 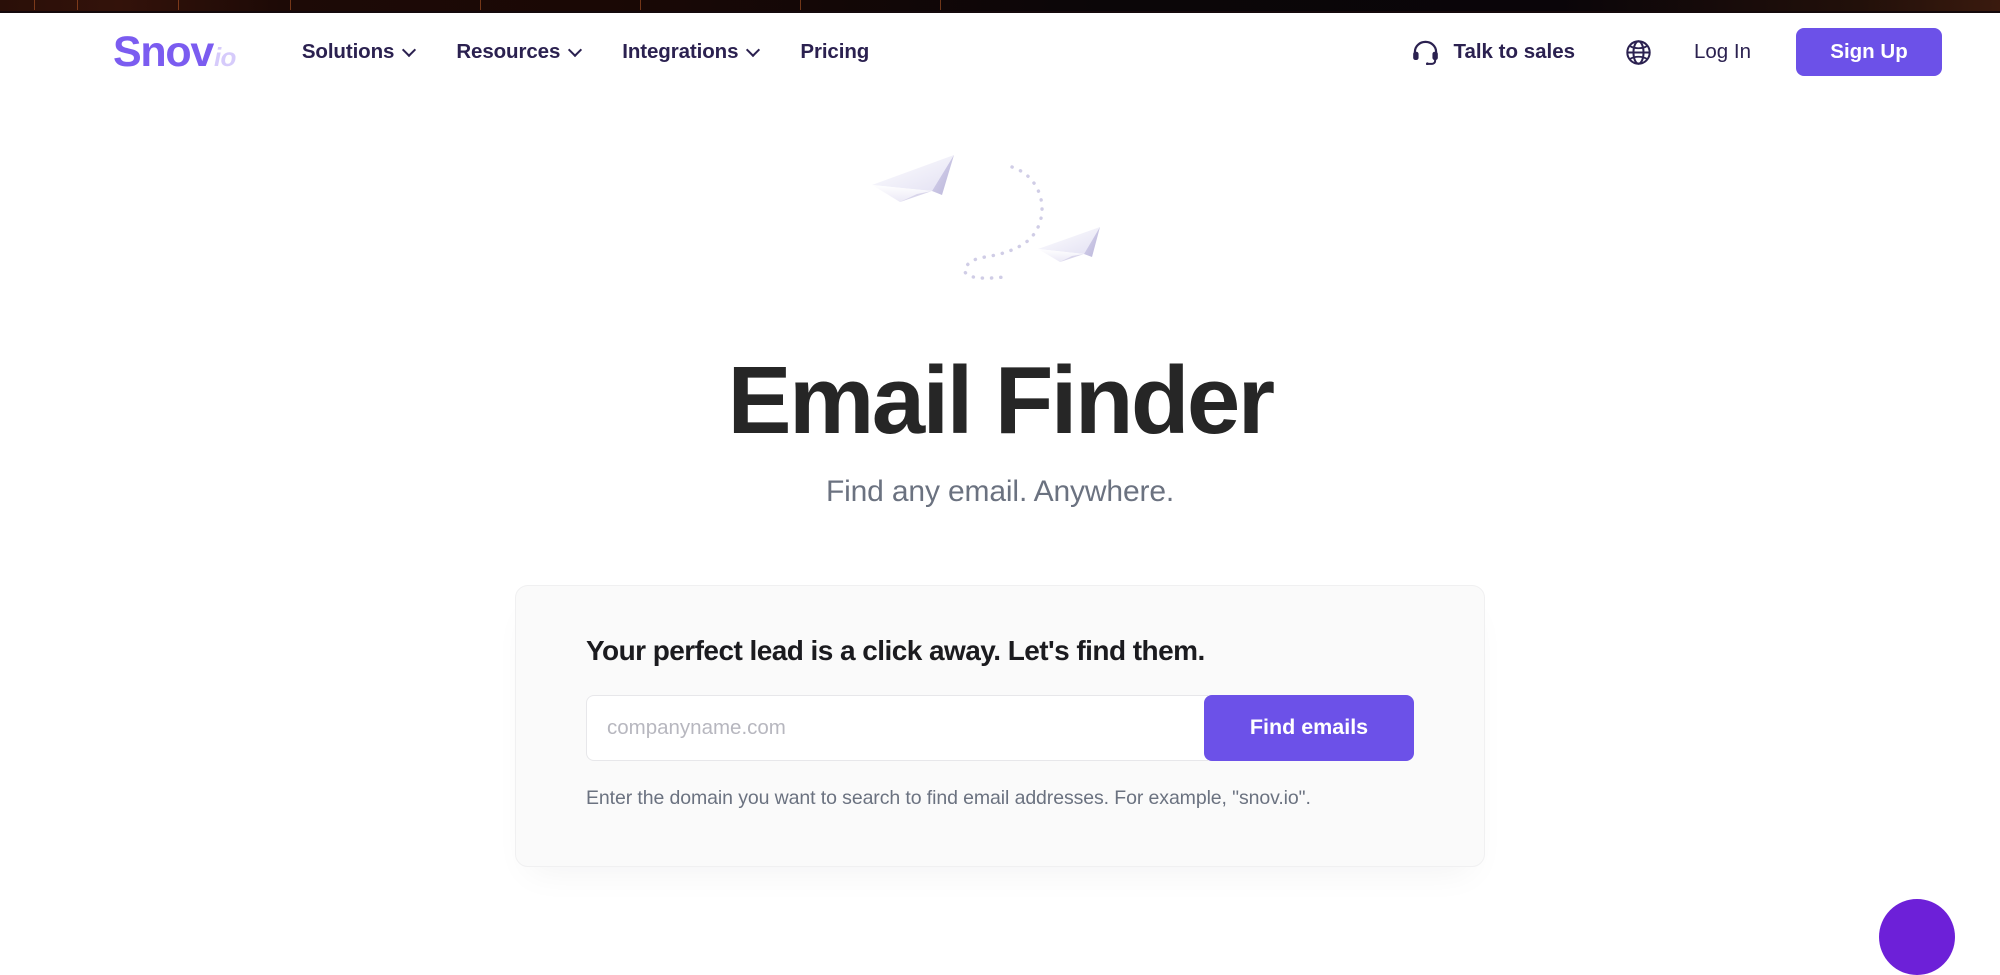 I want to click on language-switcher-button, so click(x=1638, y=52).